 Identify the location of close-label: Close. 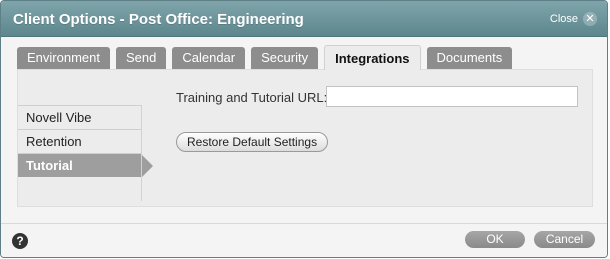
(563, 19).